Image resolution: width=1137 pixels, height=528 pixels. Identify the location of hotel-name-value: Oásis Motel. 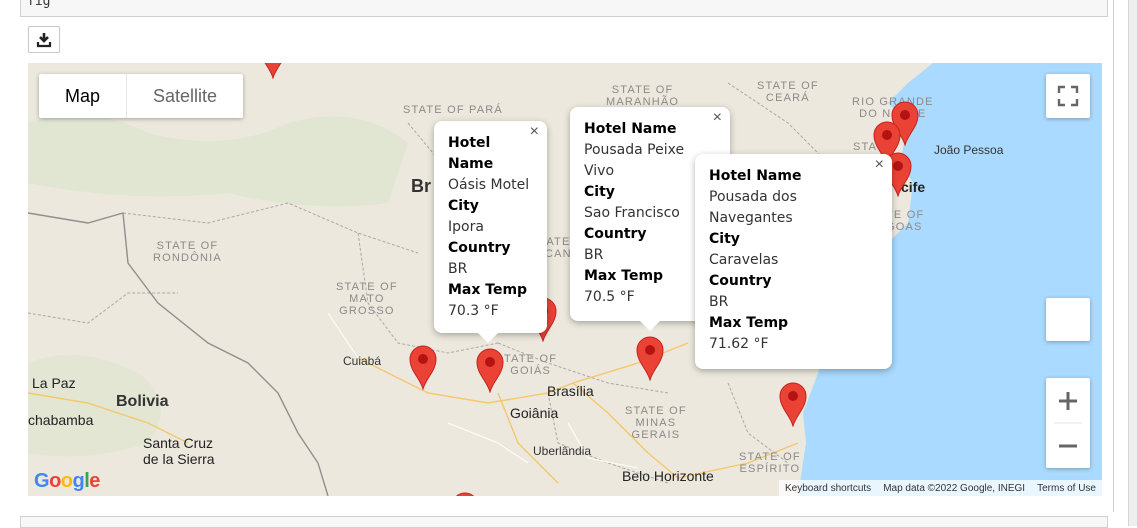
(489, 185).